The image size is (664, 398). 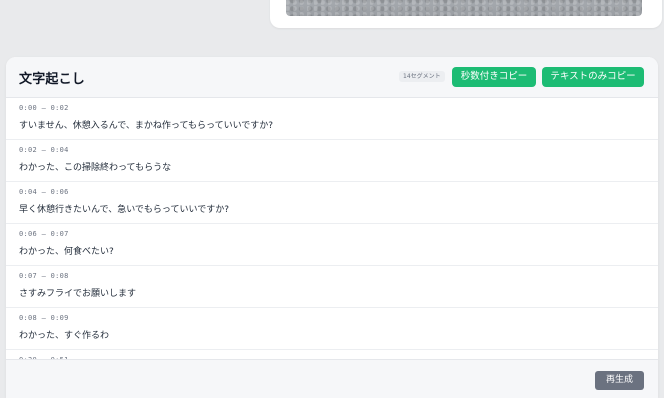 What do you see at coordinates (64, 336) in the screenshot?
I see `segment-text: わかった、すぐ作るわ` at bounding box center [64, 336].